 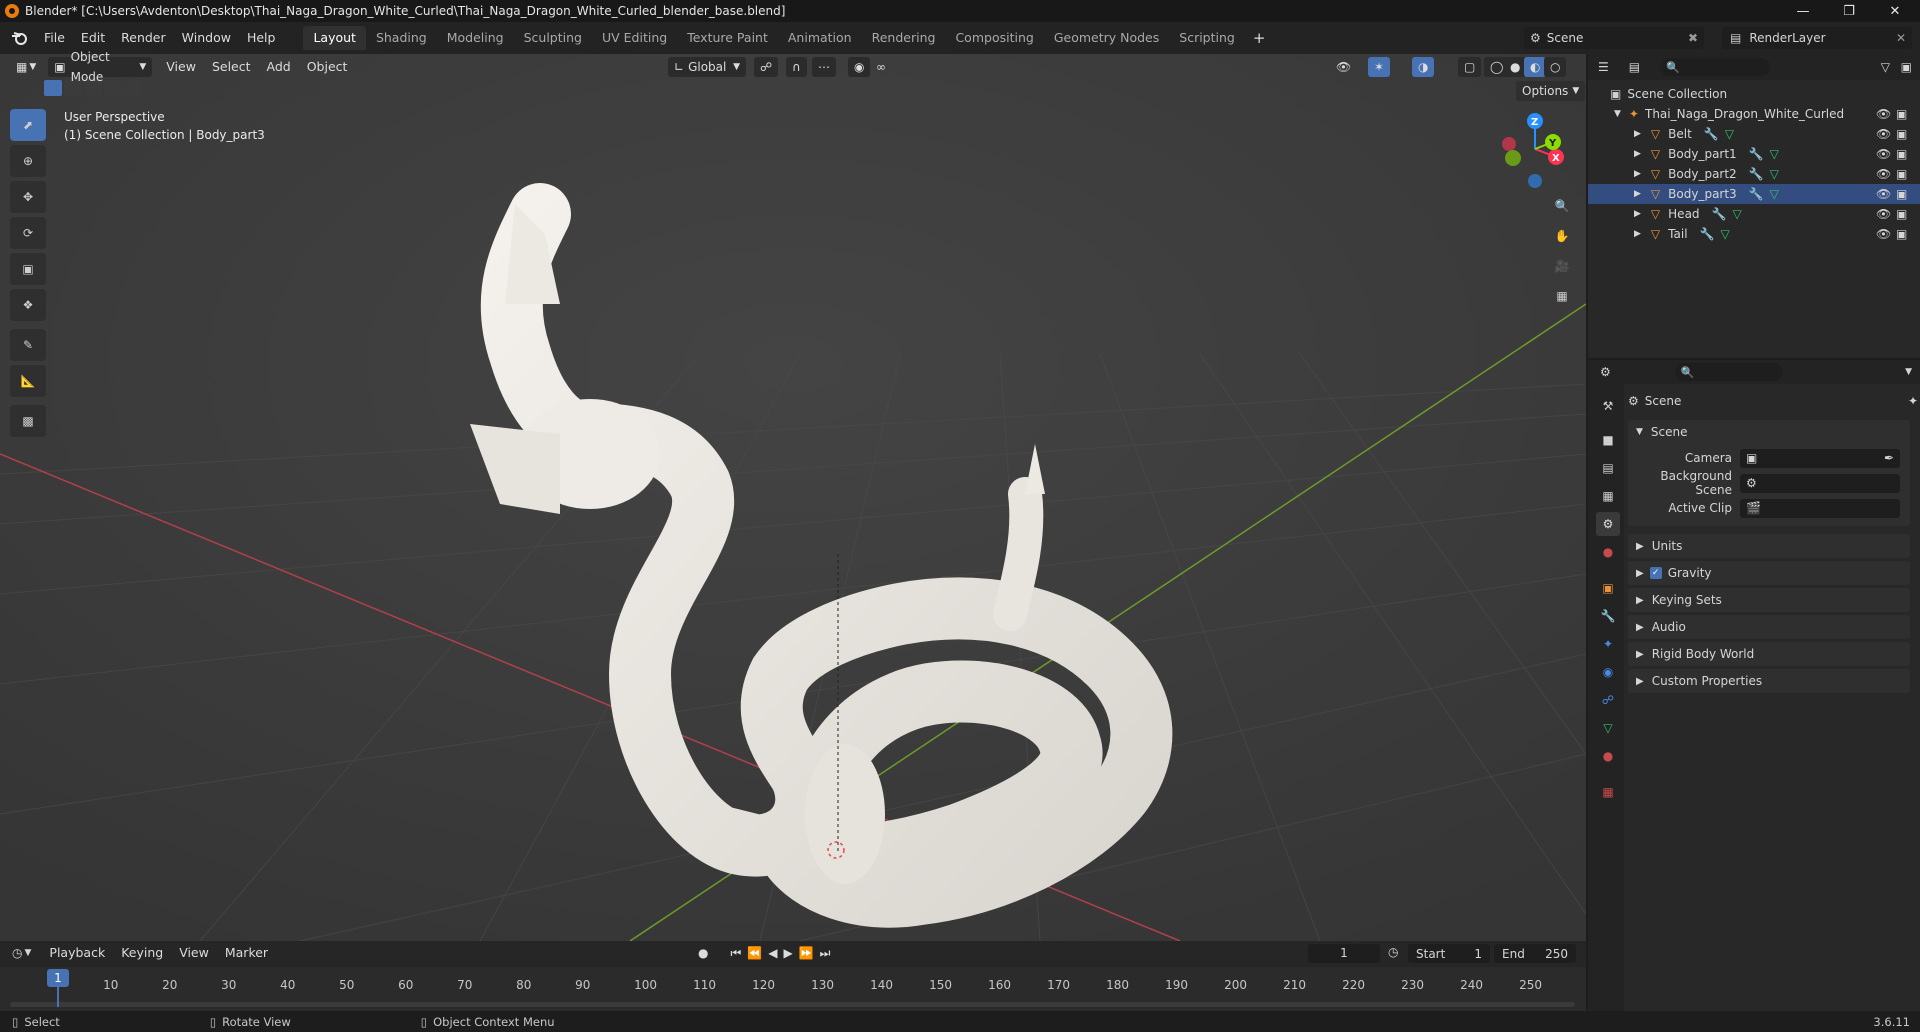 What do you see at coordinates (792, 1004) in the screenshot?
I see `timeline-scrollbar` at bounding box center [792, 1004].